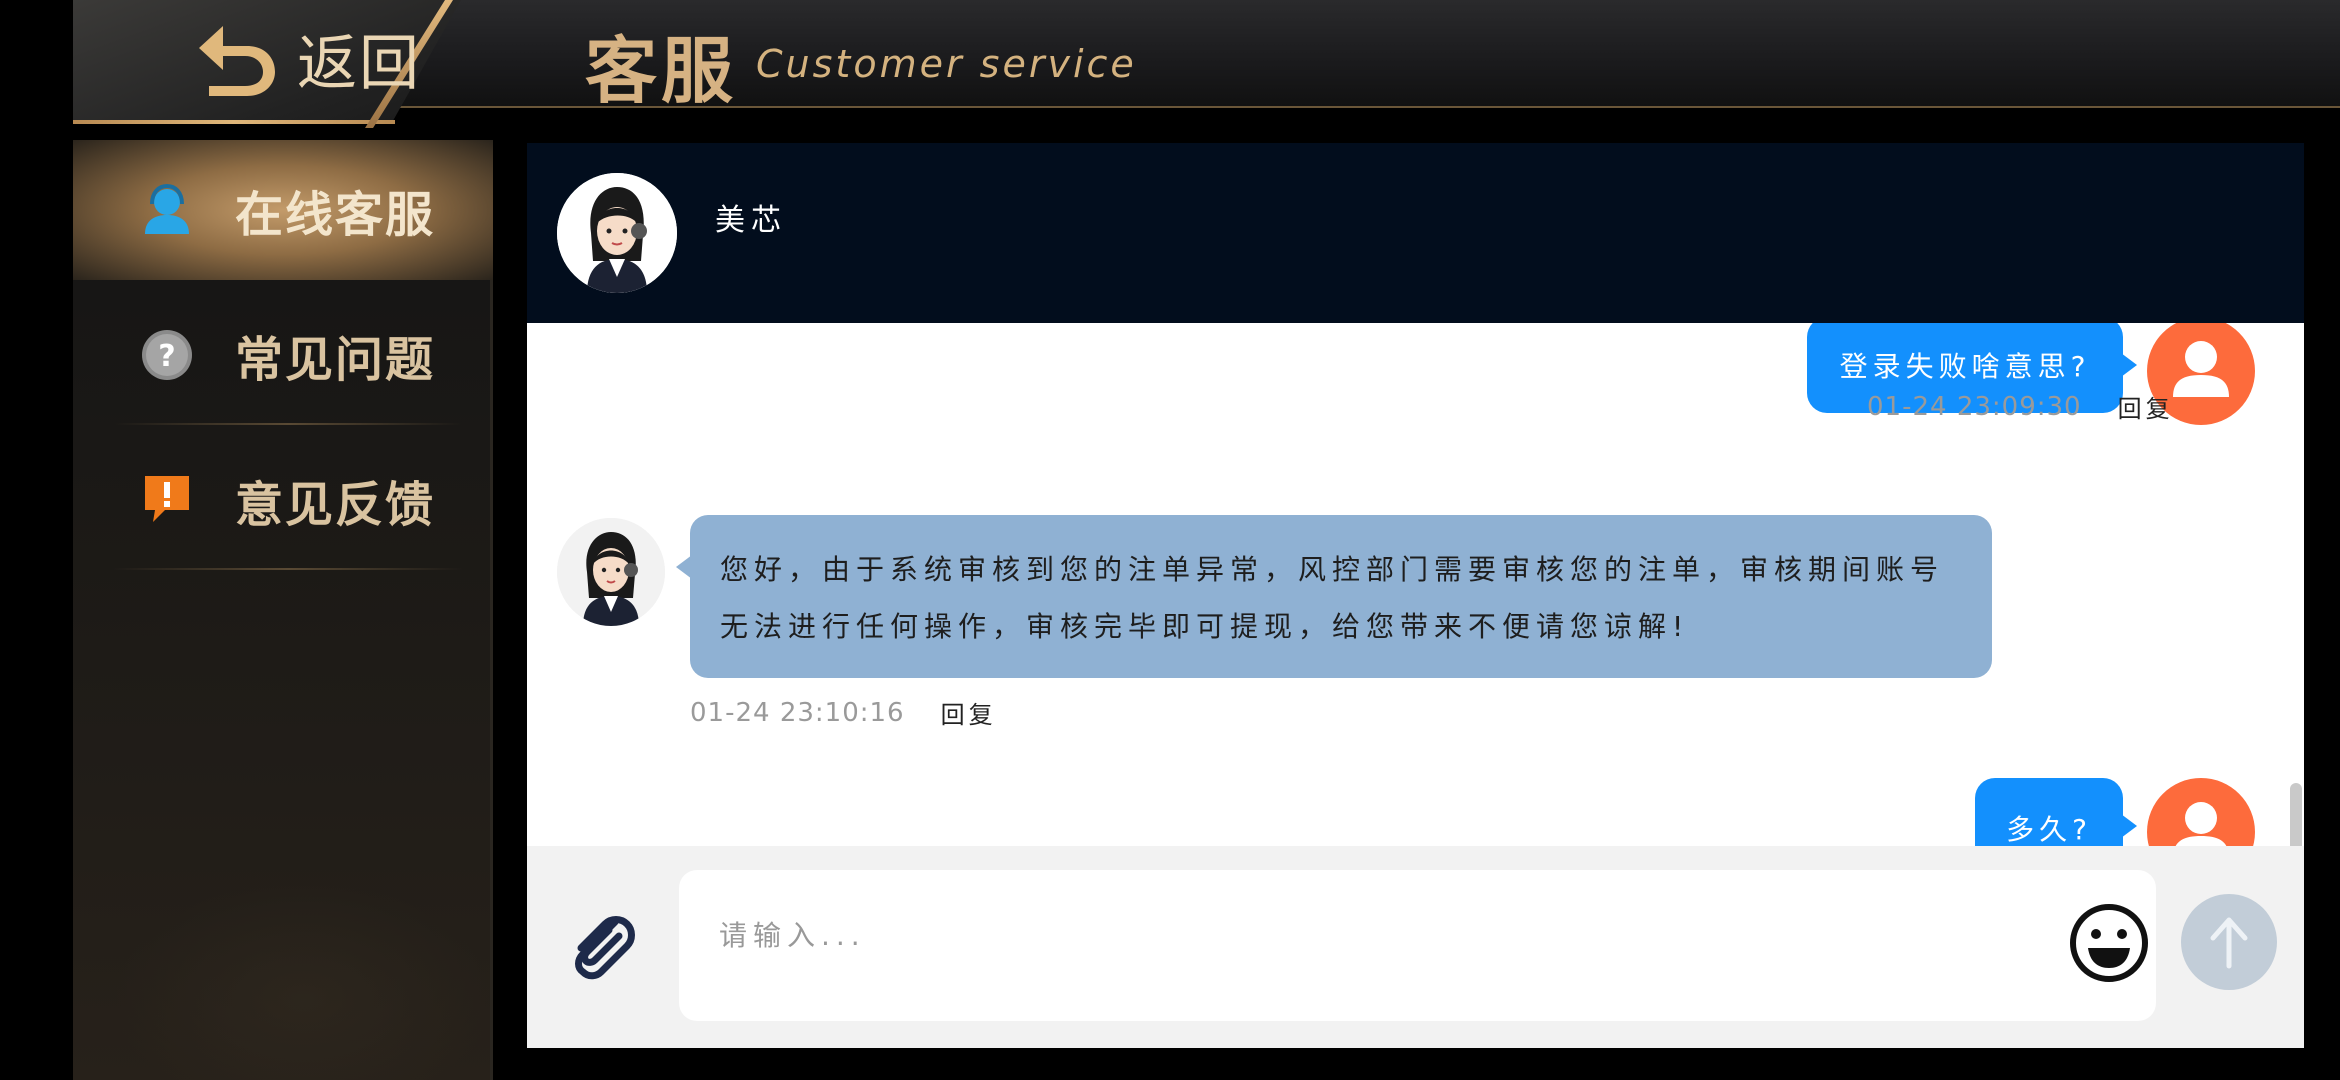 Image resolution: width=2340 pixels, height=1080 pixels. What do you see at coordinates (2049, 829) in the screenshot?
I see `message-text: 多久?` at bounding box center [2049, 829].